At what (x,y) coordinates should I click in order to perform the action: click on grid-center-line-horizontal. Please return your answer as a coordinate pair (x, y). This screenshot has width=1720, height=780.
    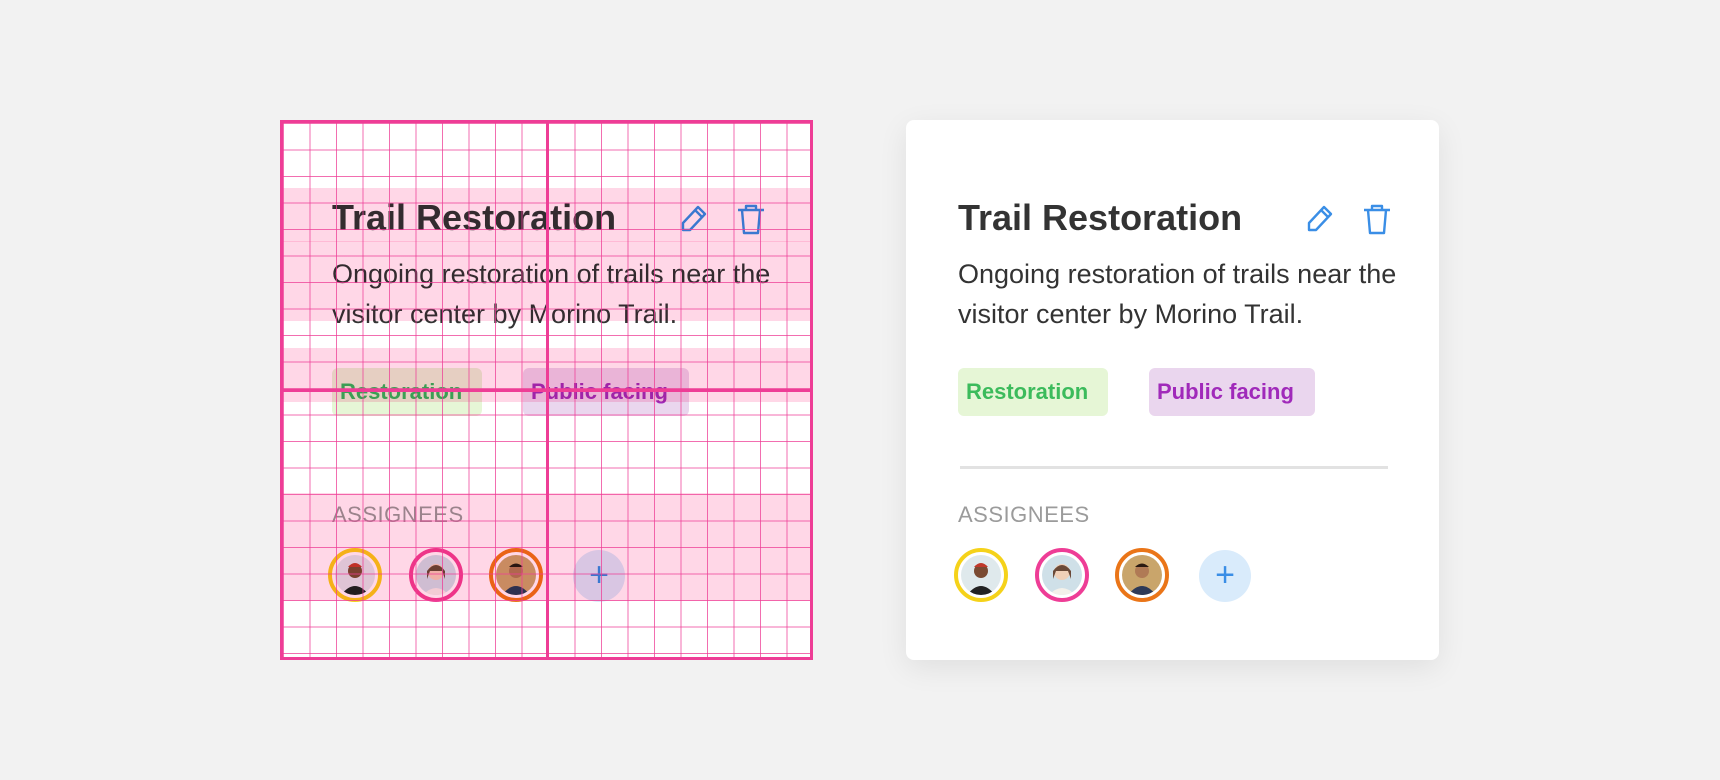
    Looking at the image, I should click on (546, 390).